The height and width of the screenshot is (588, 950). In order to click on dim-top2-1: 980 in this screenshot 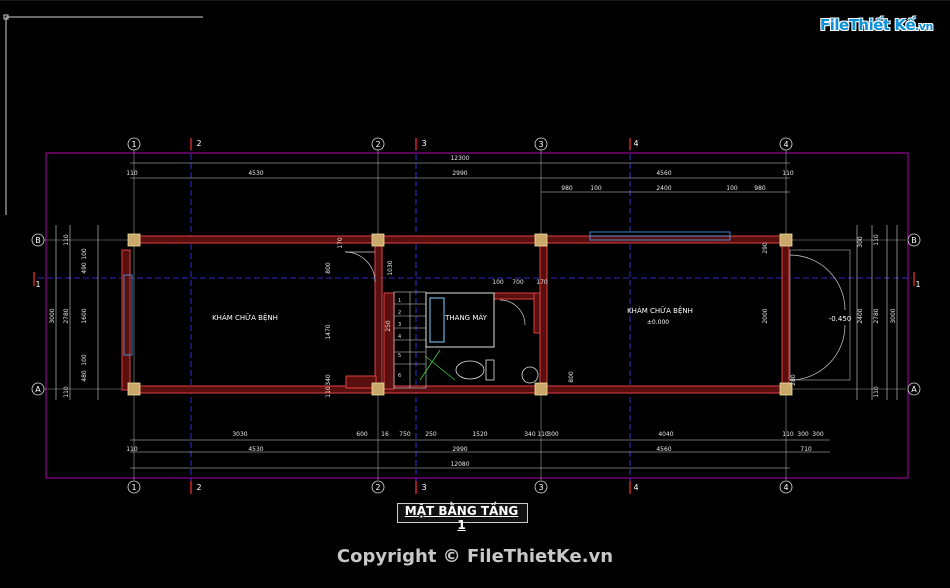, I will do `click(567, 188)`.